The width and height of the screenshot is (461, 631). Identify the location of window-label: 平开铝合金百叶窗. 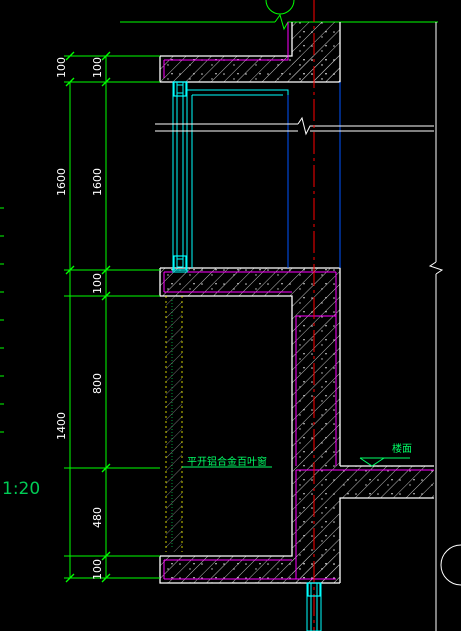
(227, 461).